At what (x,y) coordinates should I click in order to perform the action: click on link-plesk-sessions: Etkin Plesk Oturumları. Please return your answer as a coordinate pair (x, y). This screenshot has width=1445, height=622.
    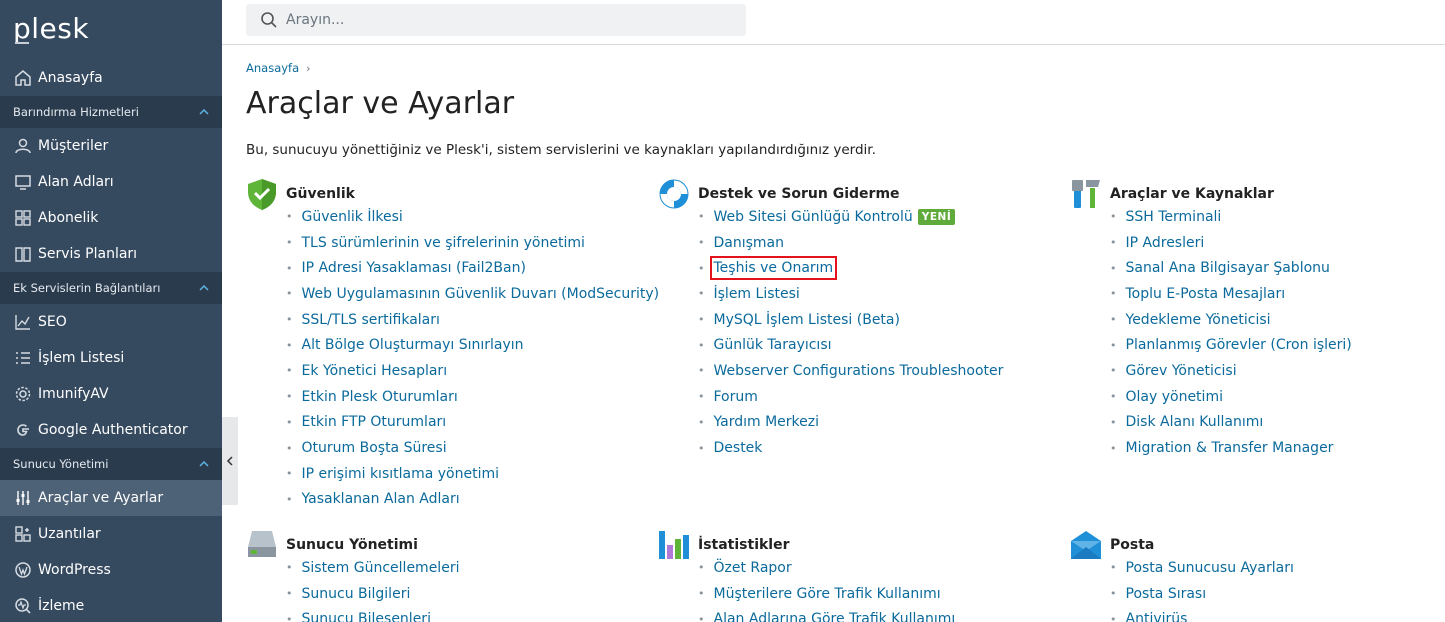
    Looking at the image, I should click on (472, 397).